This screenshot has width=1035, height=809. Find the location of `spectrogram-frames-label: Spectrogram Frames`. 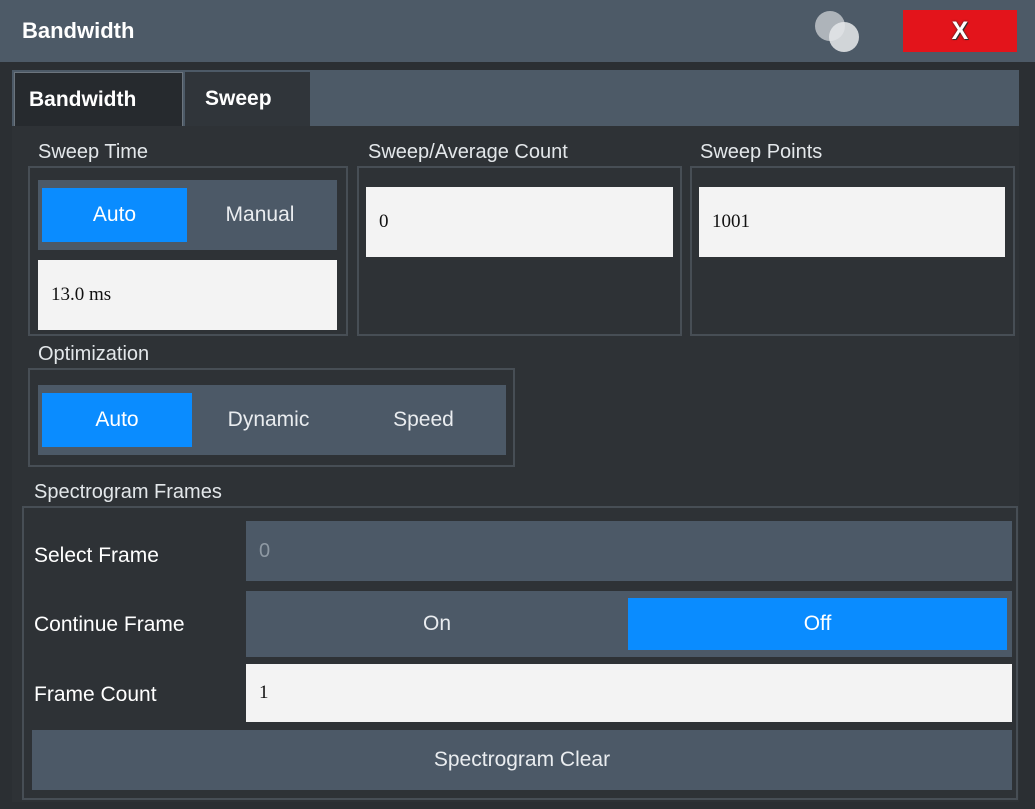

spectrogram-frames-label: Spectrogram Frames is located at coordinates (128, 492).